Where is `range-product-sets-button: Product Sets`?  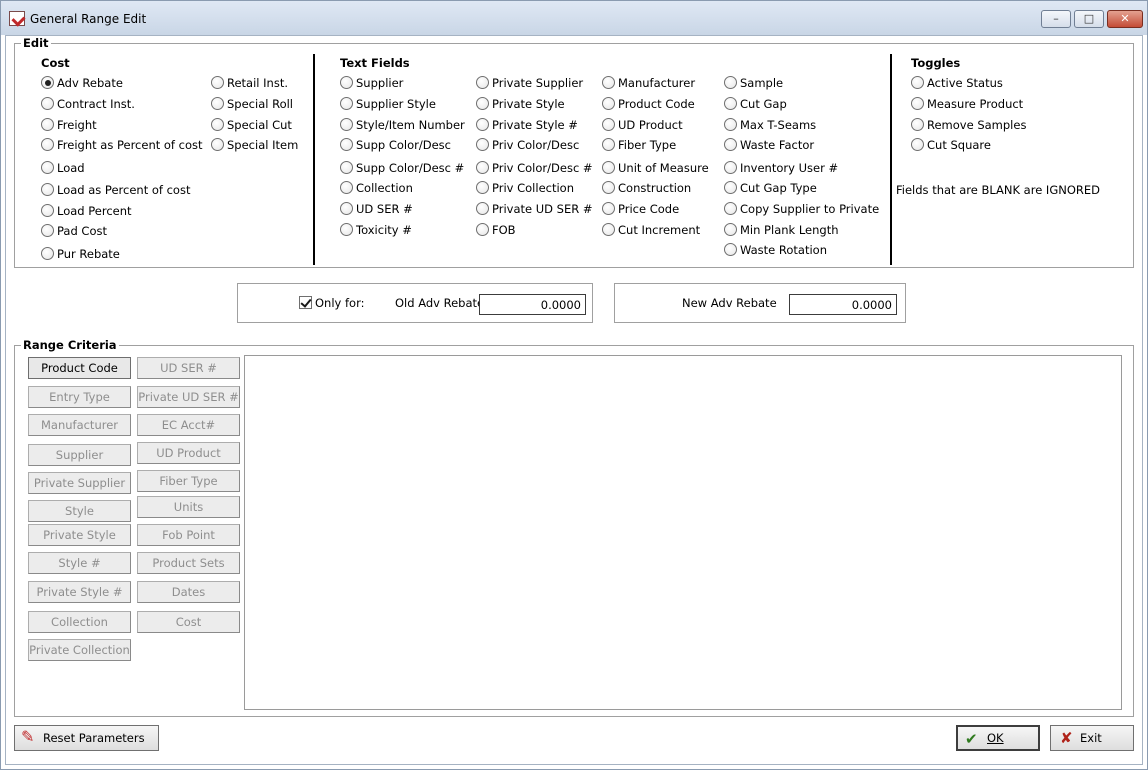
range-product-sets-button: Product Sets is located at coordinates (188, 563).